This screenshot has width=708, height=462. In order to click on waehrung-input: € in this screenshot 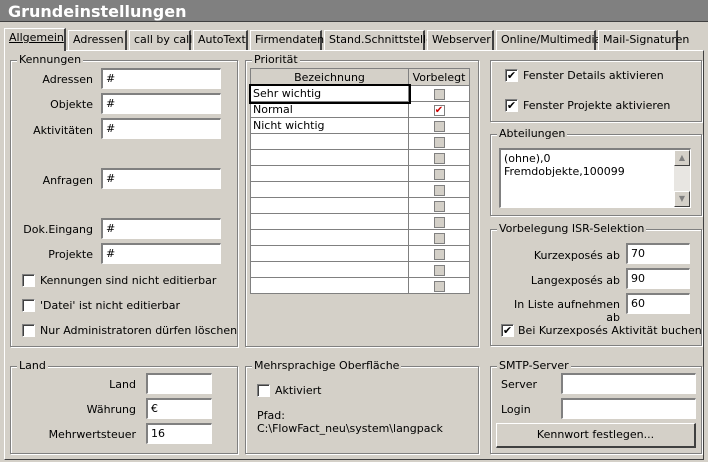, I will do `click(179, 408)`.